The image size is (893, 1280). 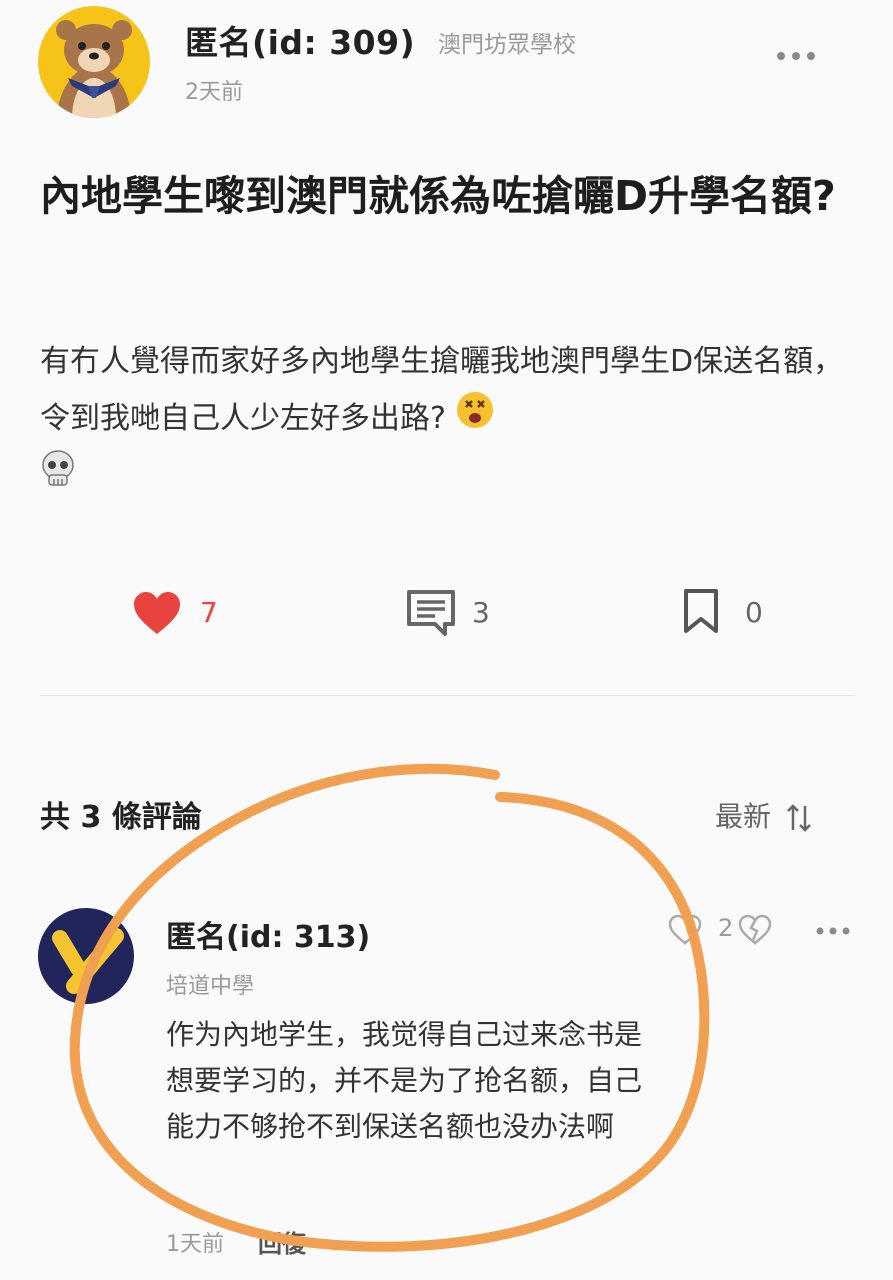 I want to click on post-author-school: 澳門坊眾學校, so click(x=507, y=45).